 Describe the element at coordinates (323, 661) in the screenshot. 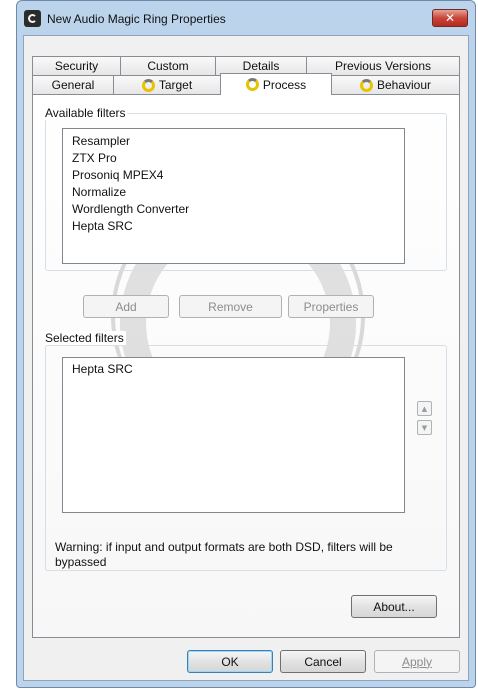

I see `cancel-button: Cancel` at that location.